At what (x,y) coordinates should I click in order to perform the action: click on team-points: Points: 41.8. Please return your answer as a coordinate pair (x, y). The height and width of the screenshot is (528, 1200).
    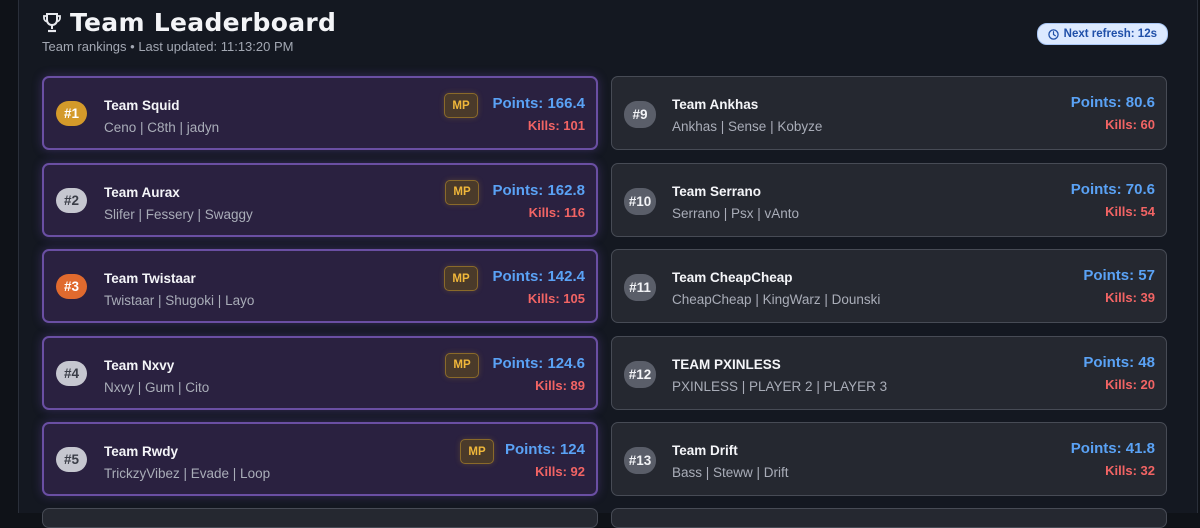
    Looking at the image, I should click on (1112, 448).